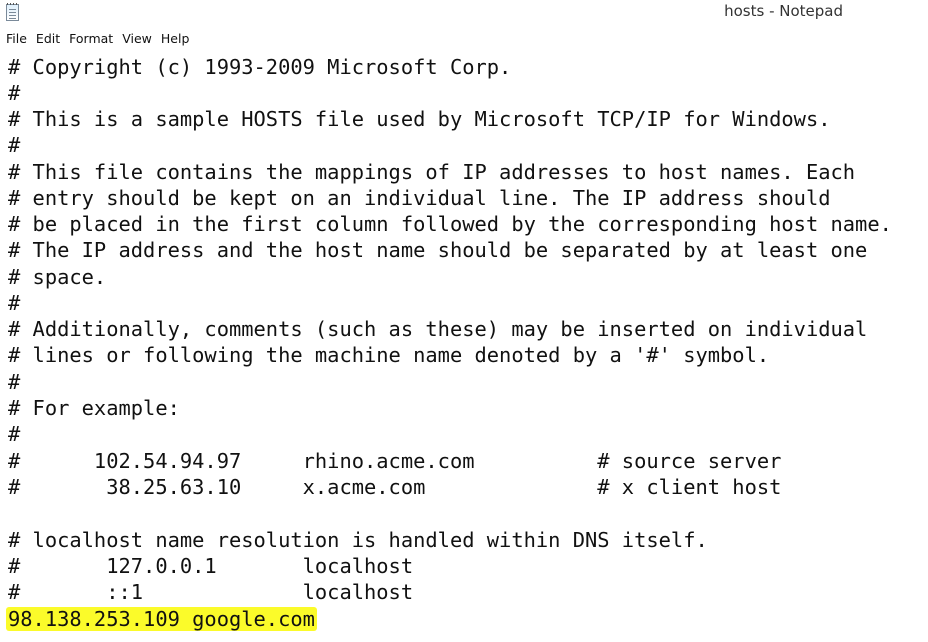 This screenshot has height=642, width=928. Describe the element at coordinates (16, 38) in the screenshot. I see `menu-file: File` at that location.